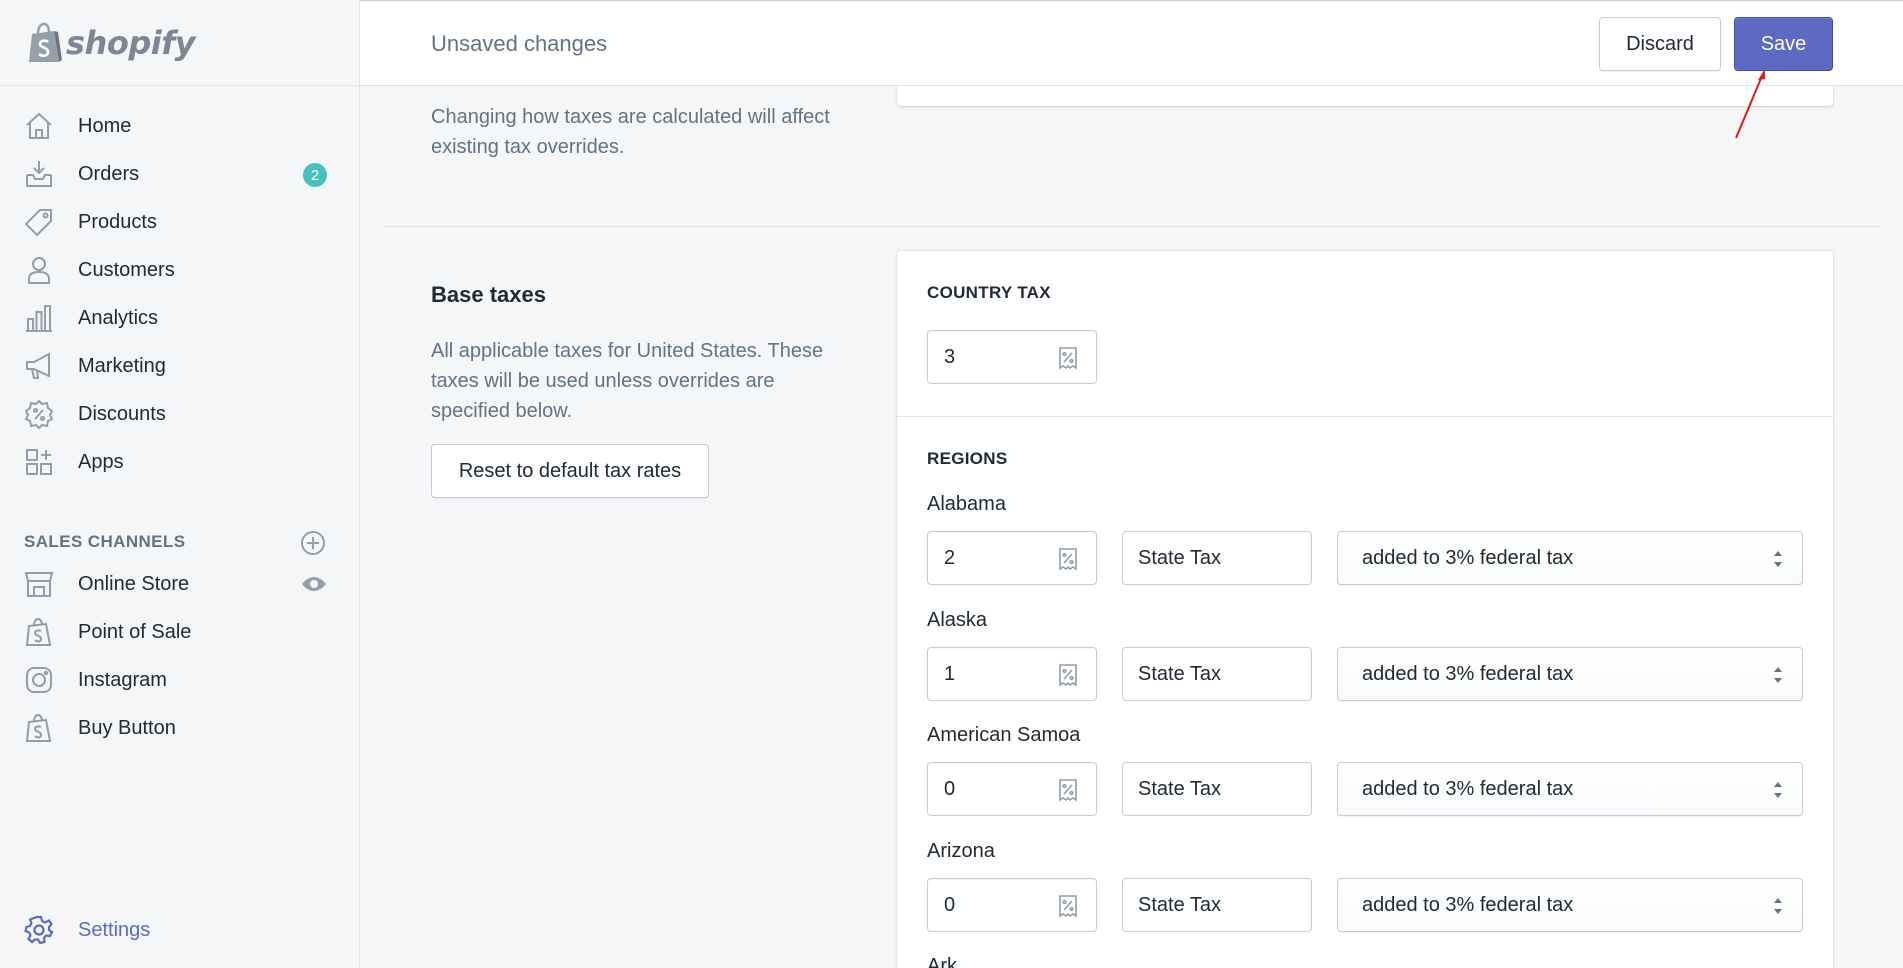 Image resolution: width=1903 pixels, height=968 pixels. I want to click on sidebar-item-label: Apps, so click(101, 461).